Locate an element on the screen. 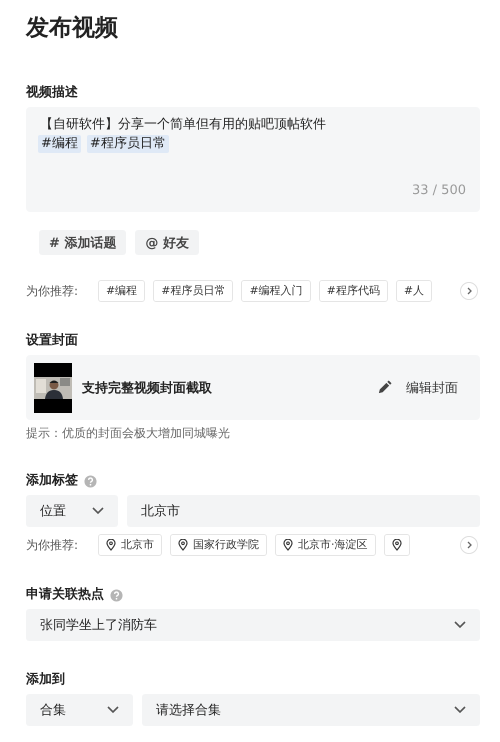 This screenshot has width=500, height=742. hotspot-select: 张同学坐上了消防车 is located at coordinates (253, 625).